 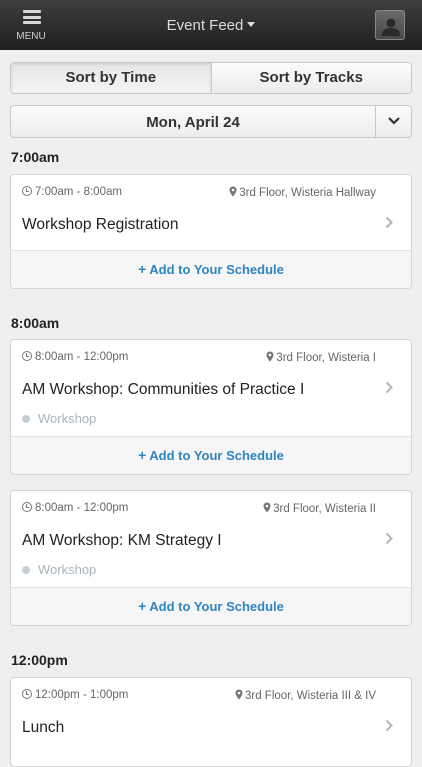 I want to click on date-selector: Mon, April 24, so click(x=211, y=121).